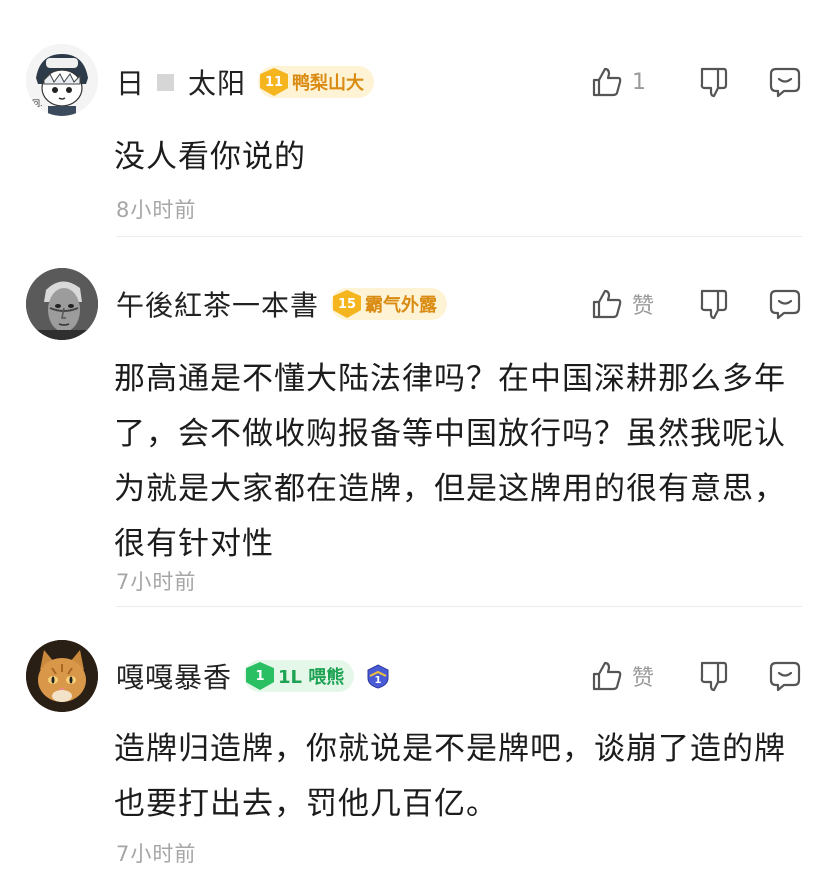  Describe the element at coordinates (217, 304) in the screenshot. I see `username: 午後紅茶一本書` at that location.